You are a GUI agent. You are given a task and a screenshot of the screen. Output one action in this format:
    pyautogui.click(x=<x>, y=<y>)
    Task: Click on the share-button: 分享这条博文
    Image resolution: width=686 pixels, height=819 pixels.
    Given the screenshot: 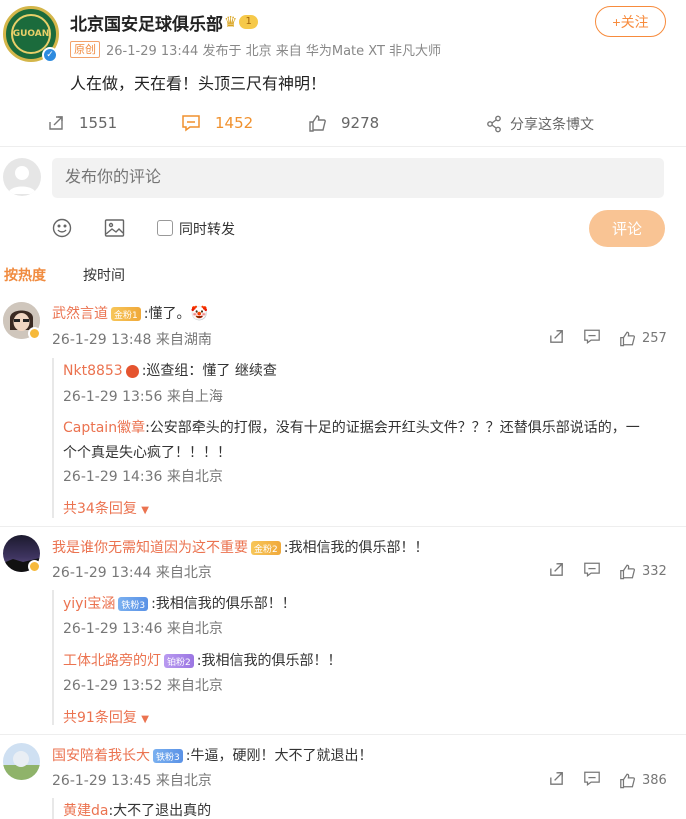 What is the action you would take?
    pyautogui.click(x=540, y=124)
    